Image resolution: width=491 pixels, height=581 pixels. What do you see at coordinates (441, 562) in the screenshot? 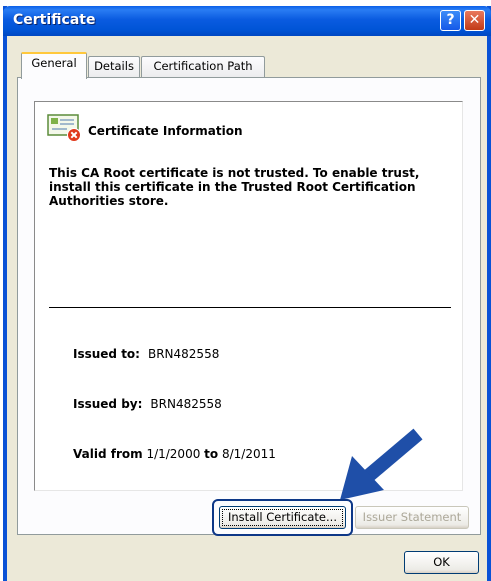
I see `ok-button: OK` at bounding box center [441, 562].